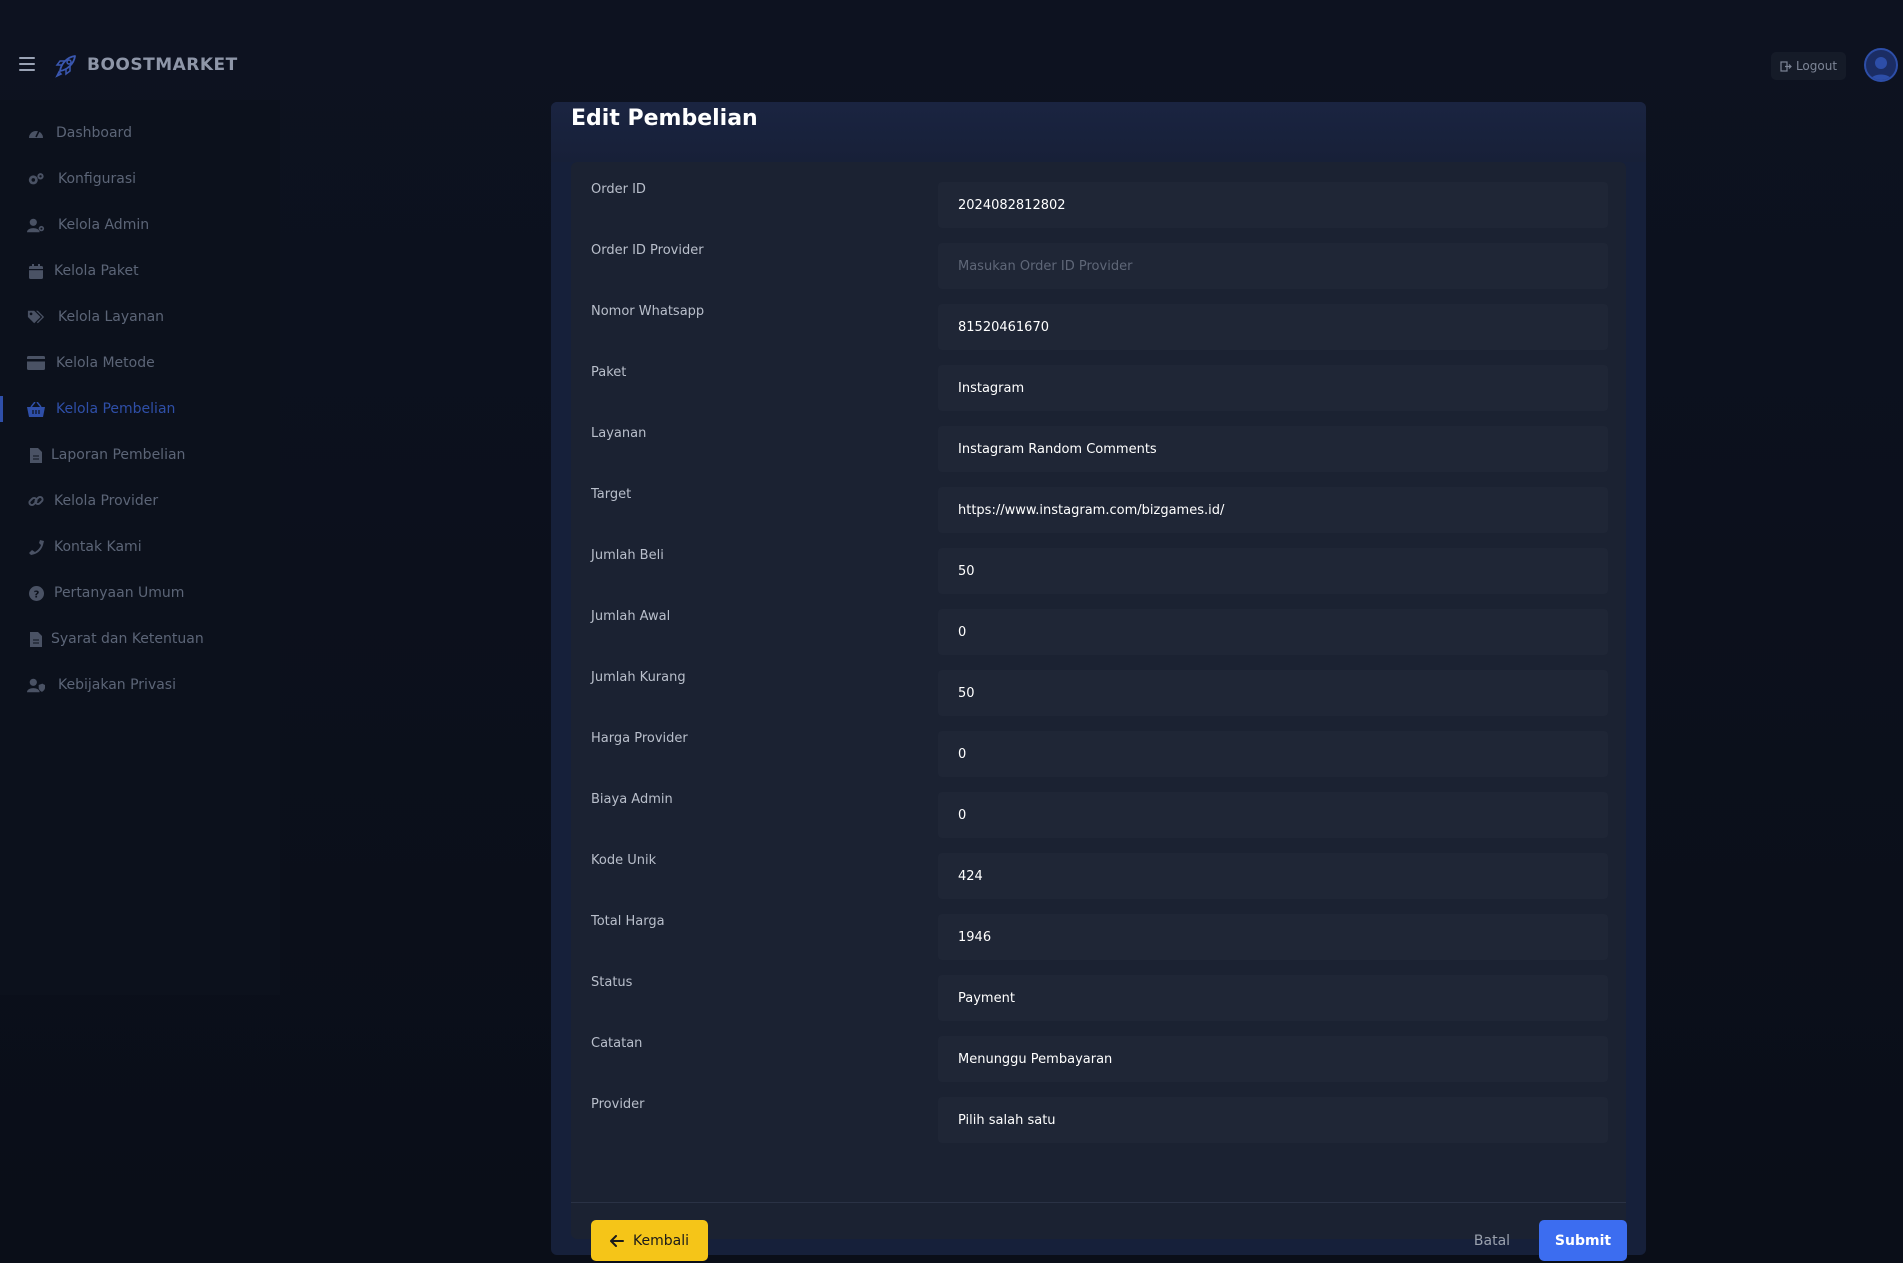 Image resolution: width=1903 pixels, height=1263 pixels. I want to click on form-row-jumlah-awal: Jumlah Awal, so click(1098, 632).